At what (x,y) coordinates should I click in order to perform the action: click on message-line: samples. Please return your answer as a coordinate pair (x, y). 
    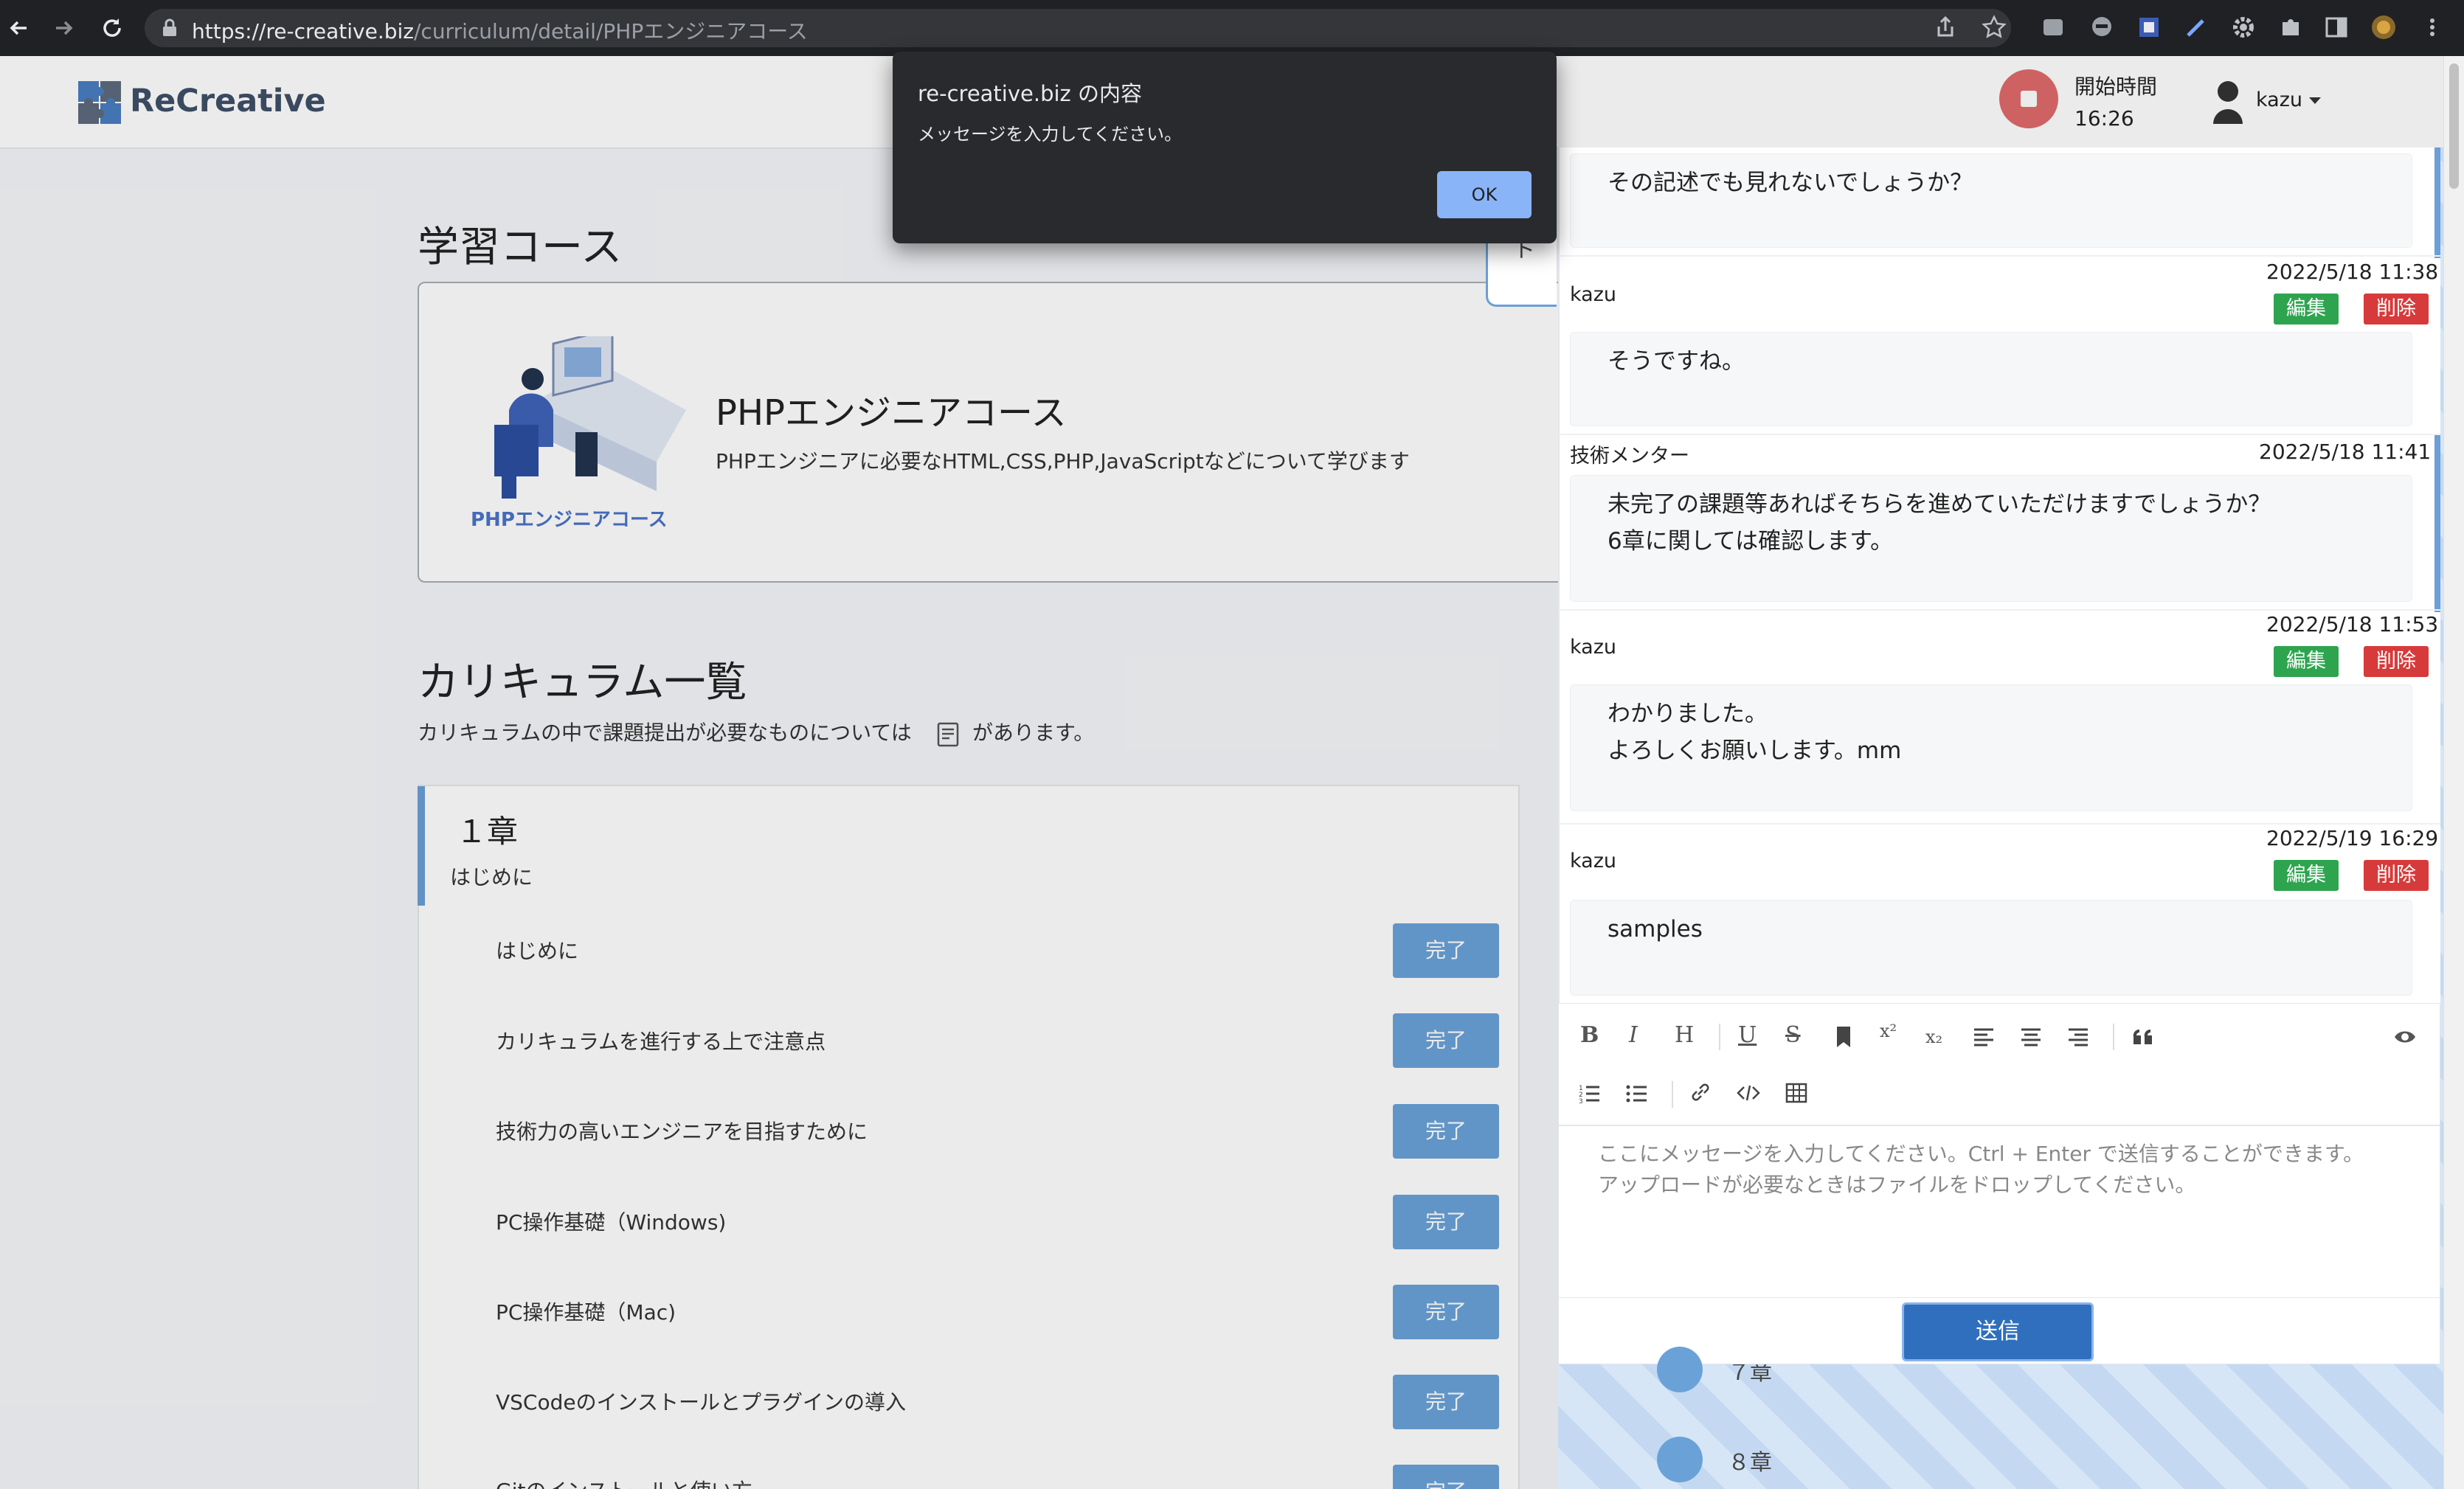
    Looking at the image, I should click on (1655, 929).